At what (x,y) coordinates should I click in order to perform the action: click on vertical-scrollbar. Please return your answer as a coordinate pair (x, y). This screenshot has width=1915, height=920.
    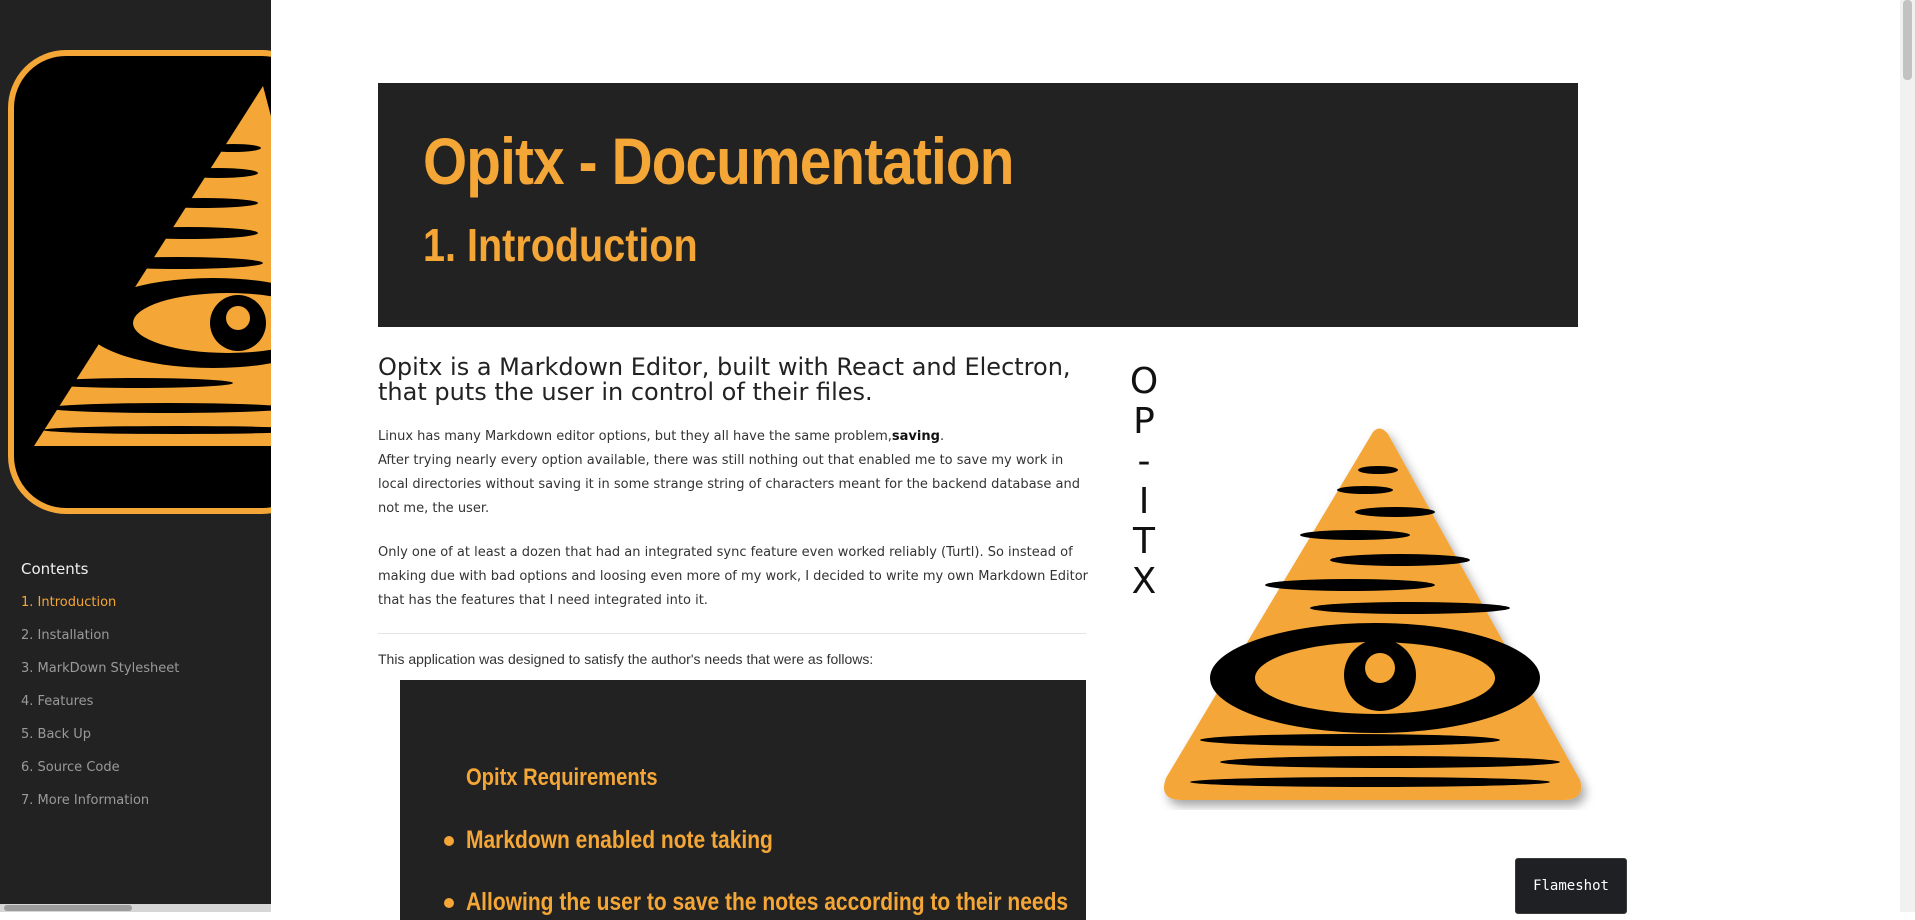
    Looking at the image, I should click on (1907, 456).